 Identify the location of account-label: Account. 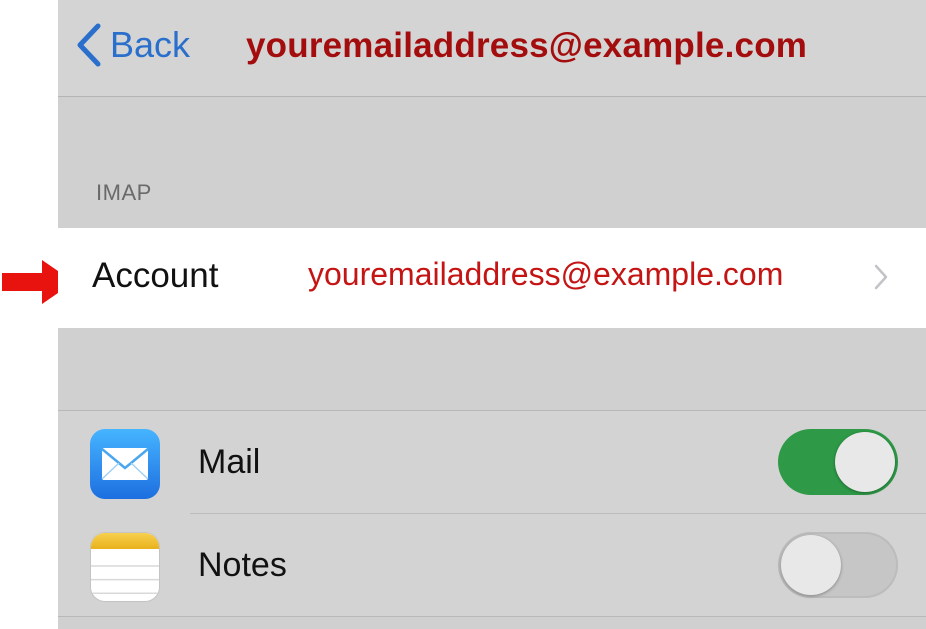
(155, 275).